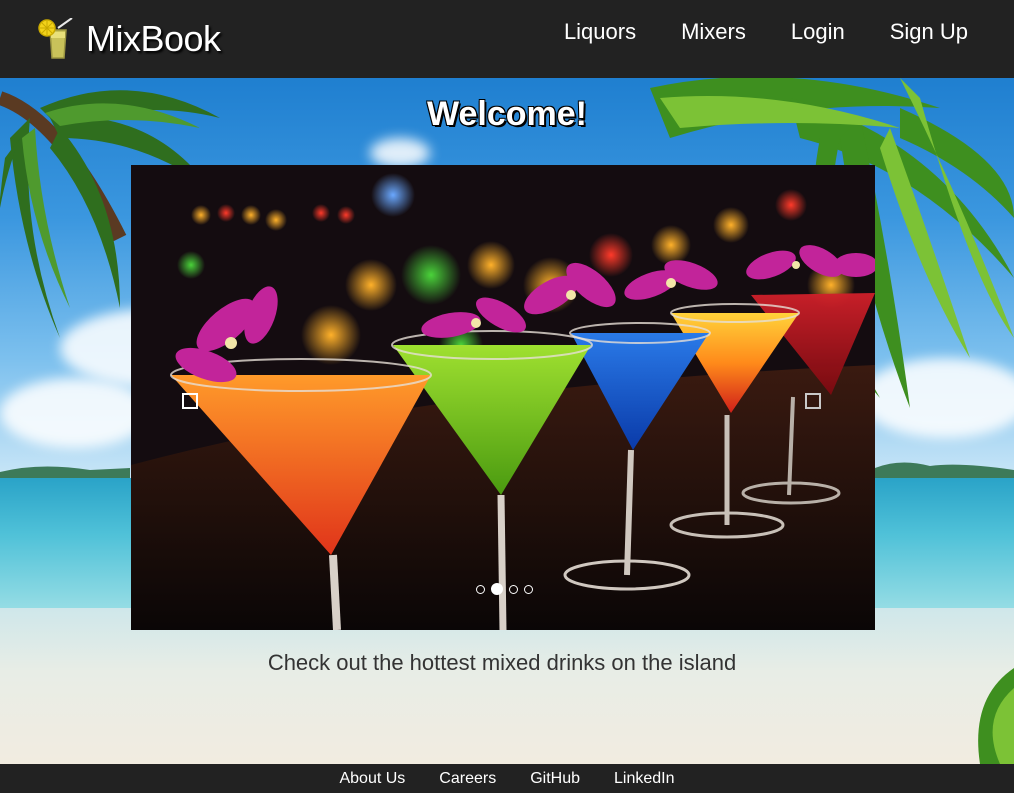  What do you see at coordinates (644, 779) in the screenshot?
I see `footer-linkedin-link: LinkedIn` at bounding box center [644, 779].